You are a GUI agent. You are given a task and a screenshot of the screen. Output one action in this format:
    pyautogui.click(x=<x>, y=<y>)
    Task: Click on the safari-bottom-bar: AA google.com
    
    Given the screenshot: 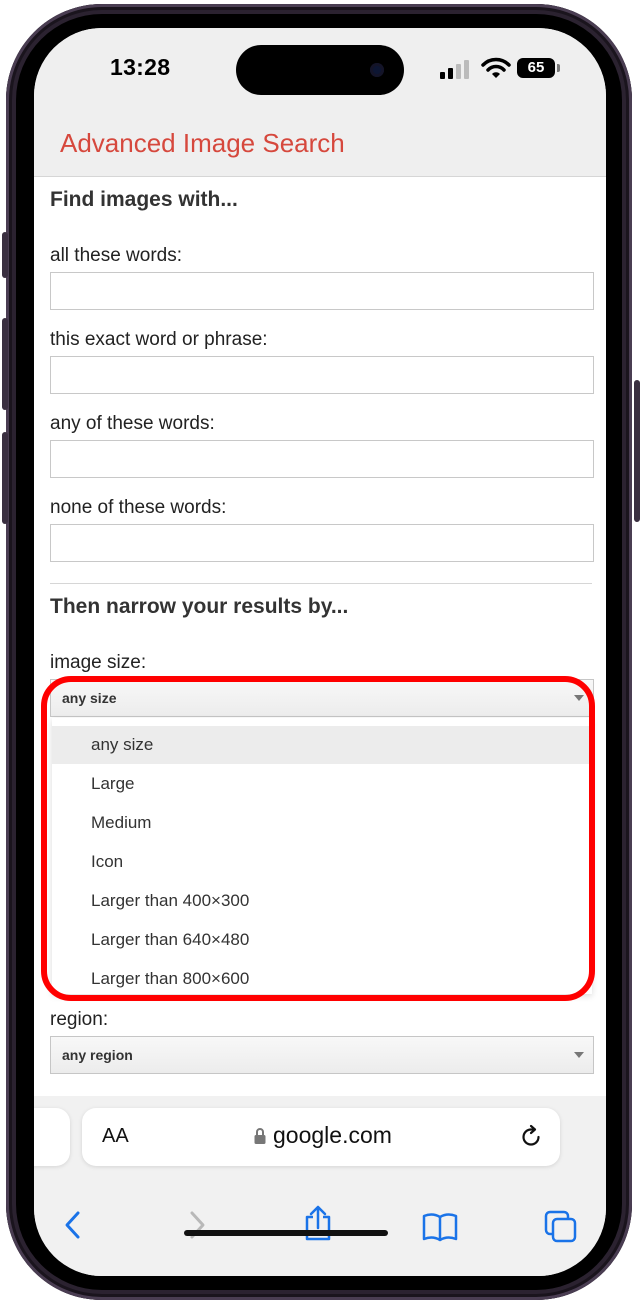 What is the action you would take?
    pyautogui.click(x=320, y=1186)
    